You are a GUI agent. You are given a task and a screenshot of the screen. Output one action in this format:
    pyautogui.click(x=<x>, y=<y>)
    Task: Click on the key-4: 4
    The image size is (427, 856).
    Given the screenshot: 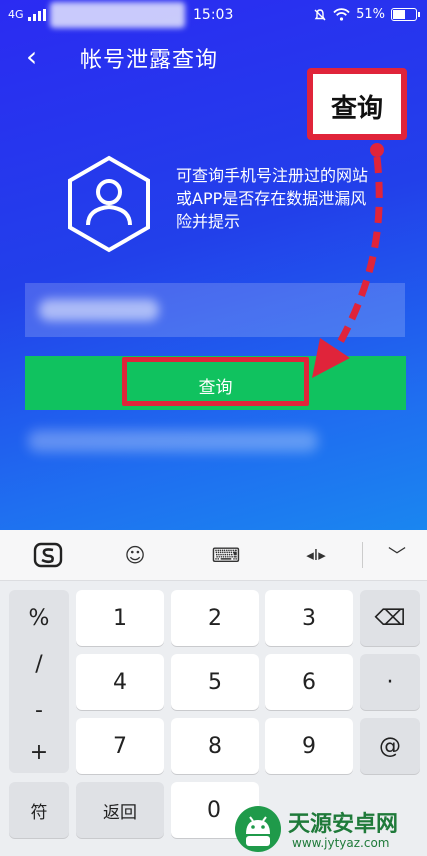 What is the action you would take?
    pyautogui.click(x=120, y=682)
    